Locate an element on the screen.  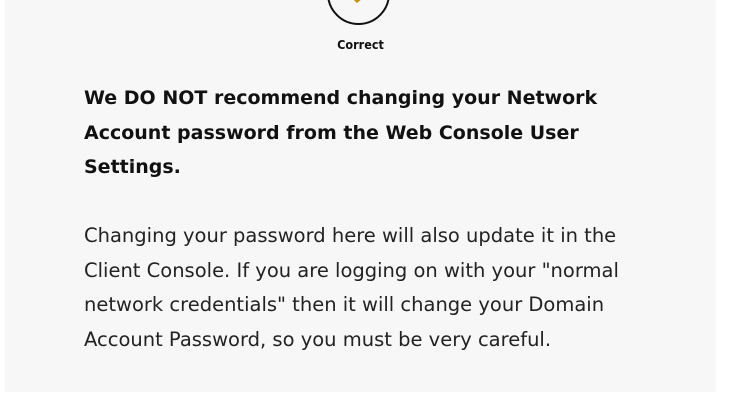
status-label: Correct is located at coordinates (360, 44).